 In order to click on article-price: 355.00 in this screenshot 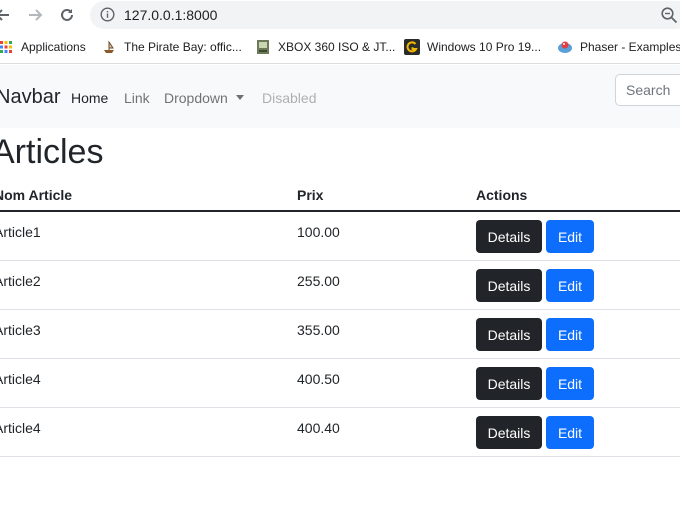, I will do `click(318, 330)`.